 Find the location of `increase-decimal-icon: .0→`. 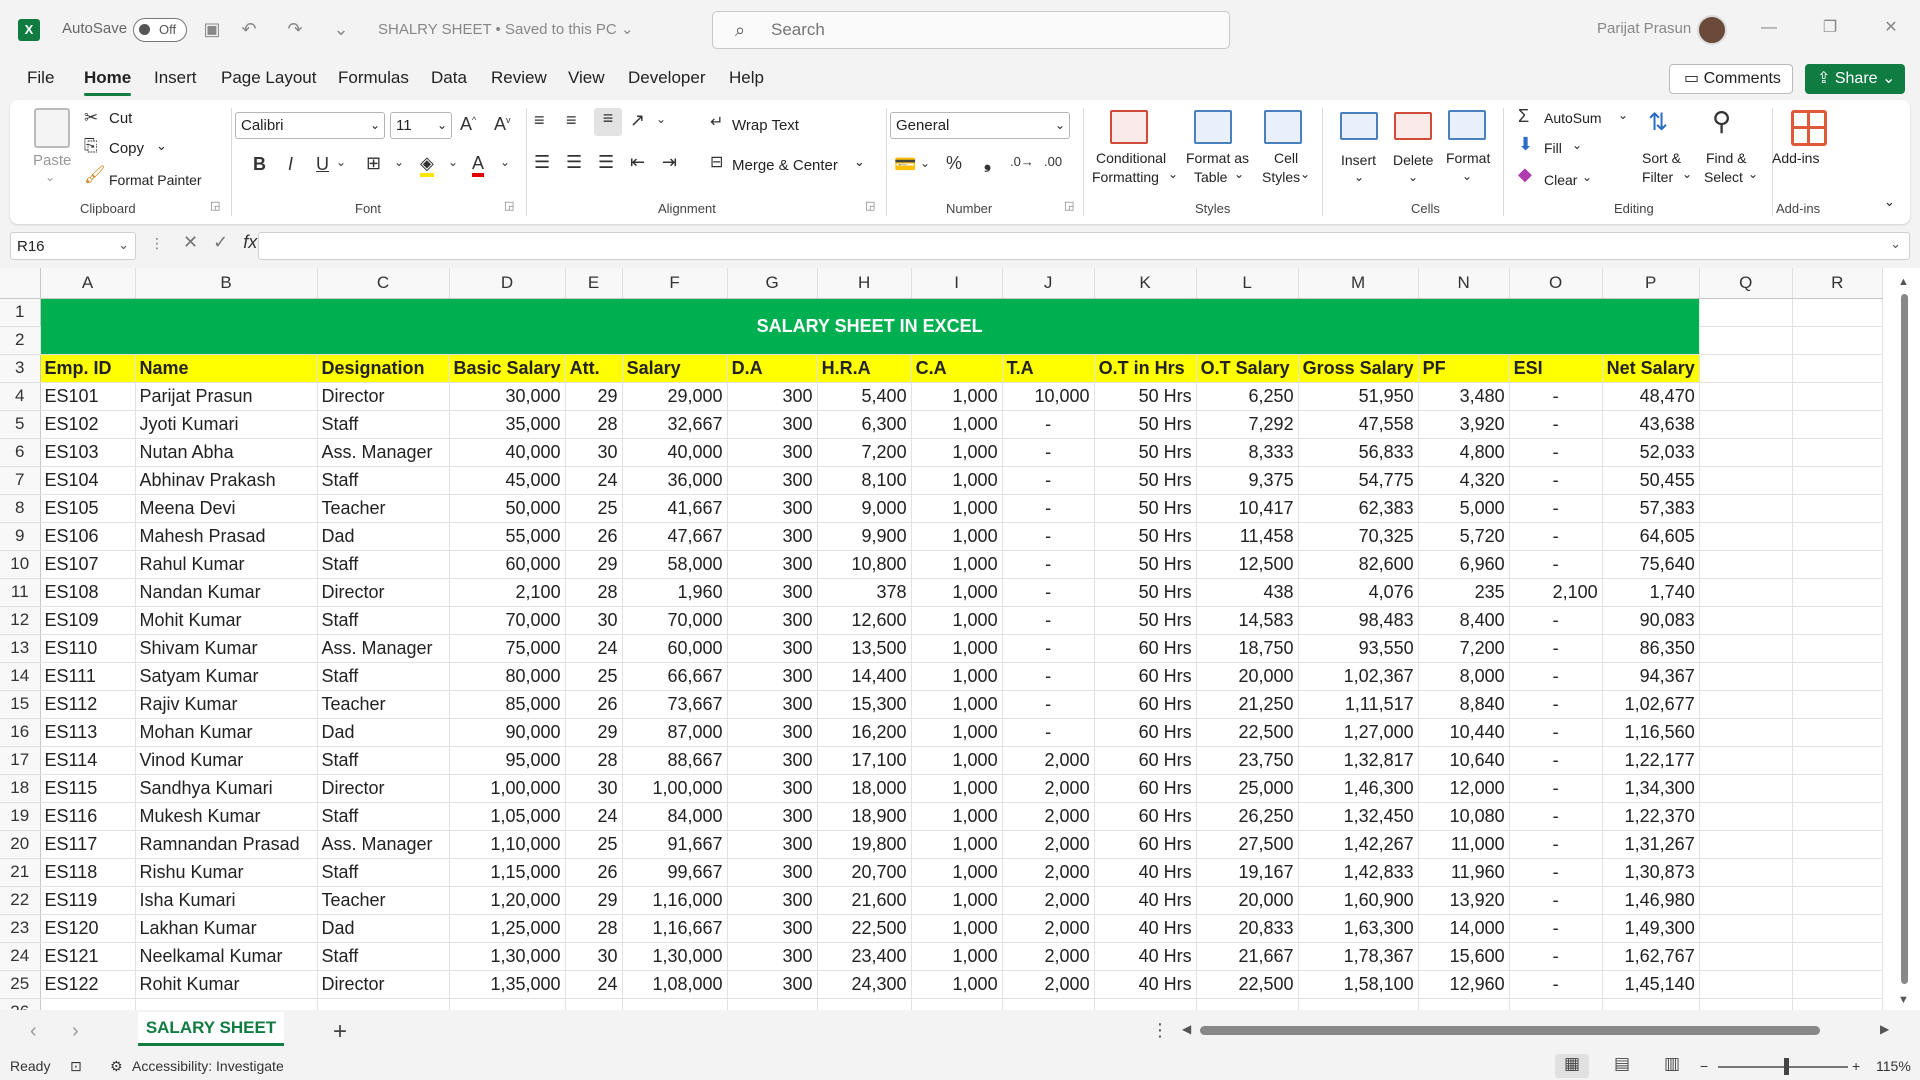

increase-decimal-icon: .0→ is located at coordinates (1022, 161).